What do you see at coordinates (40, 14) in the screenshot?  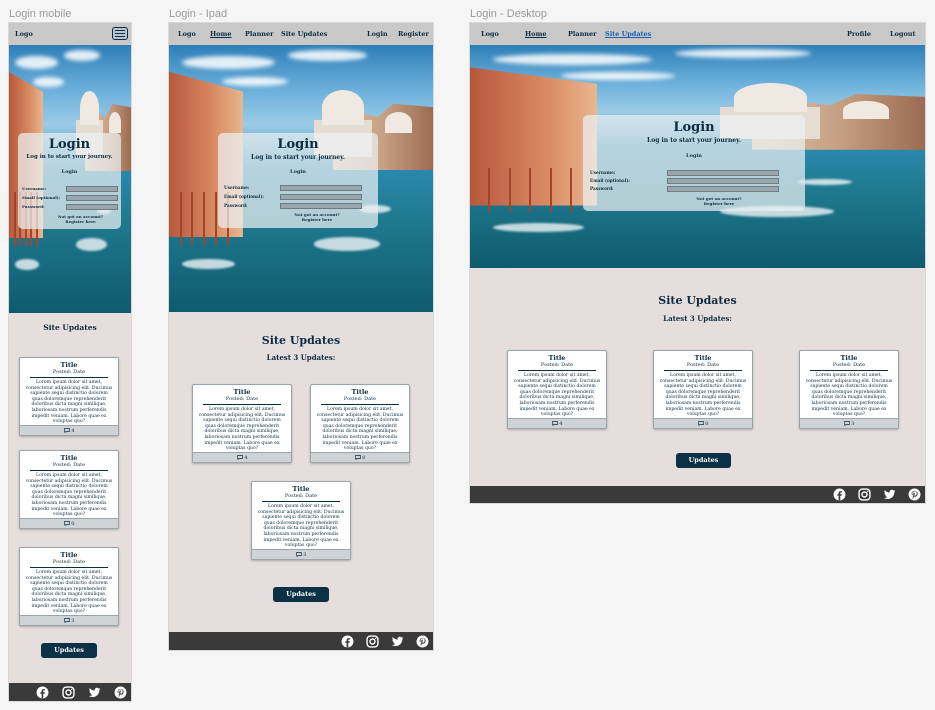 I see `frame-label-mobile: Login mobile` at bounding box center [40, 14].